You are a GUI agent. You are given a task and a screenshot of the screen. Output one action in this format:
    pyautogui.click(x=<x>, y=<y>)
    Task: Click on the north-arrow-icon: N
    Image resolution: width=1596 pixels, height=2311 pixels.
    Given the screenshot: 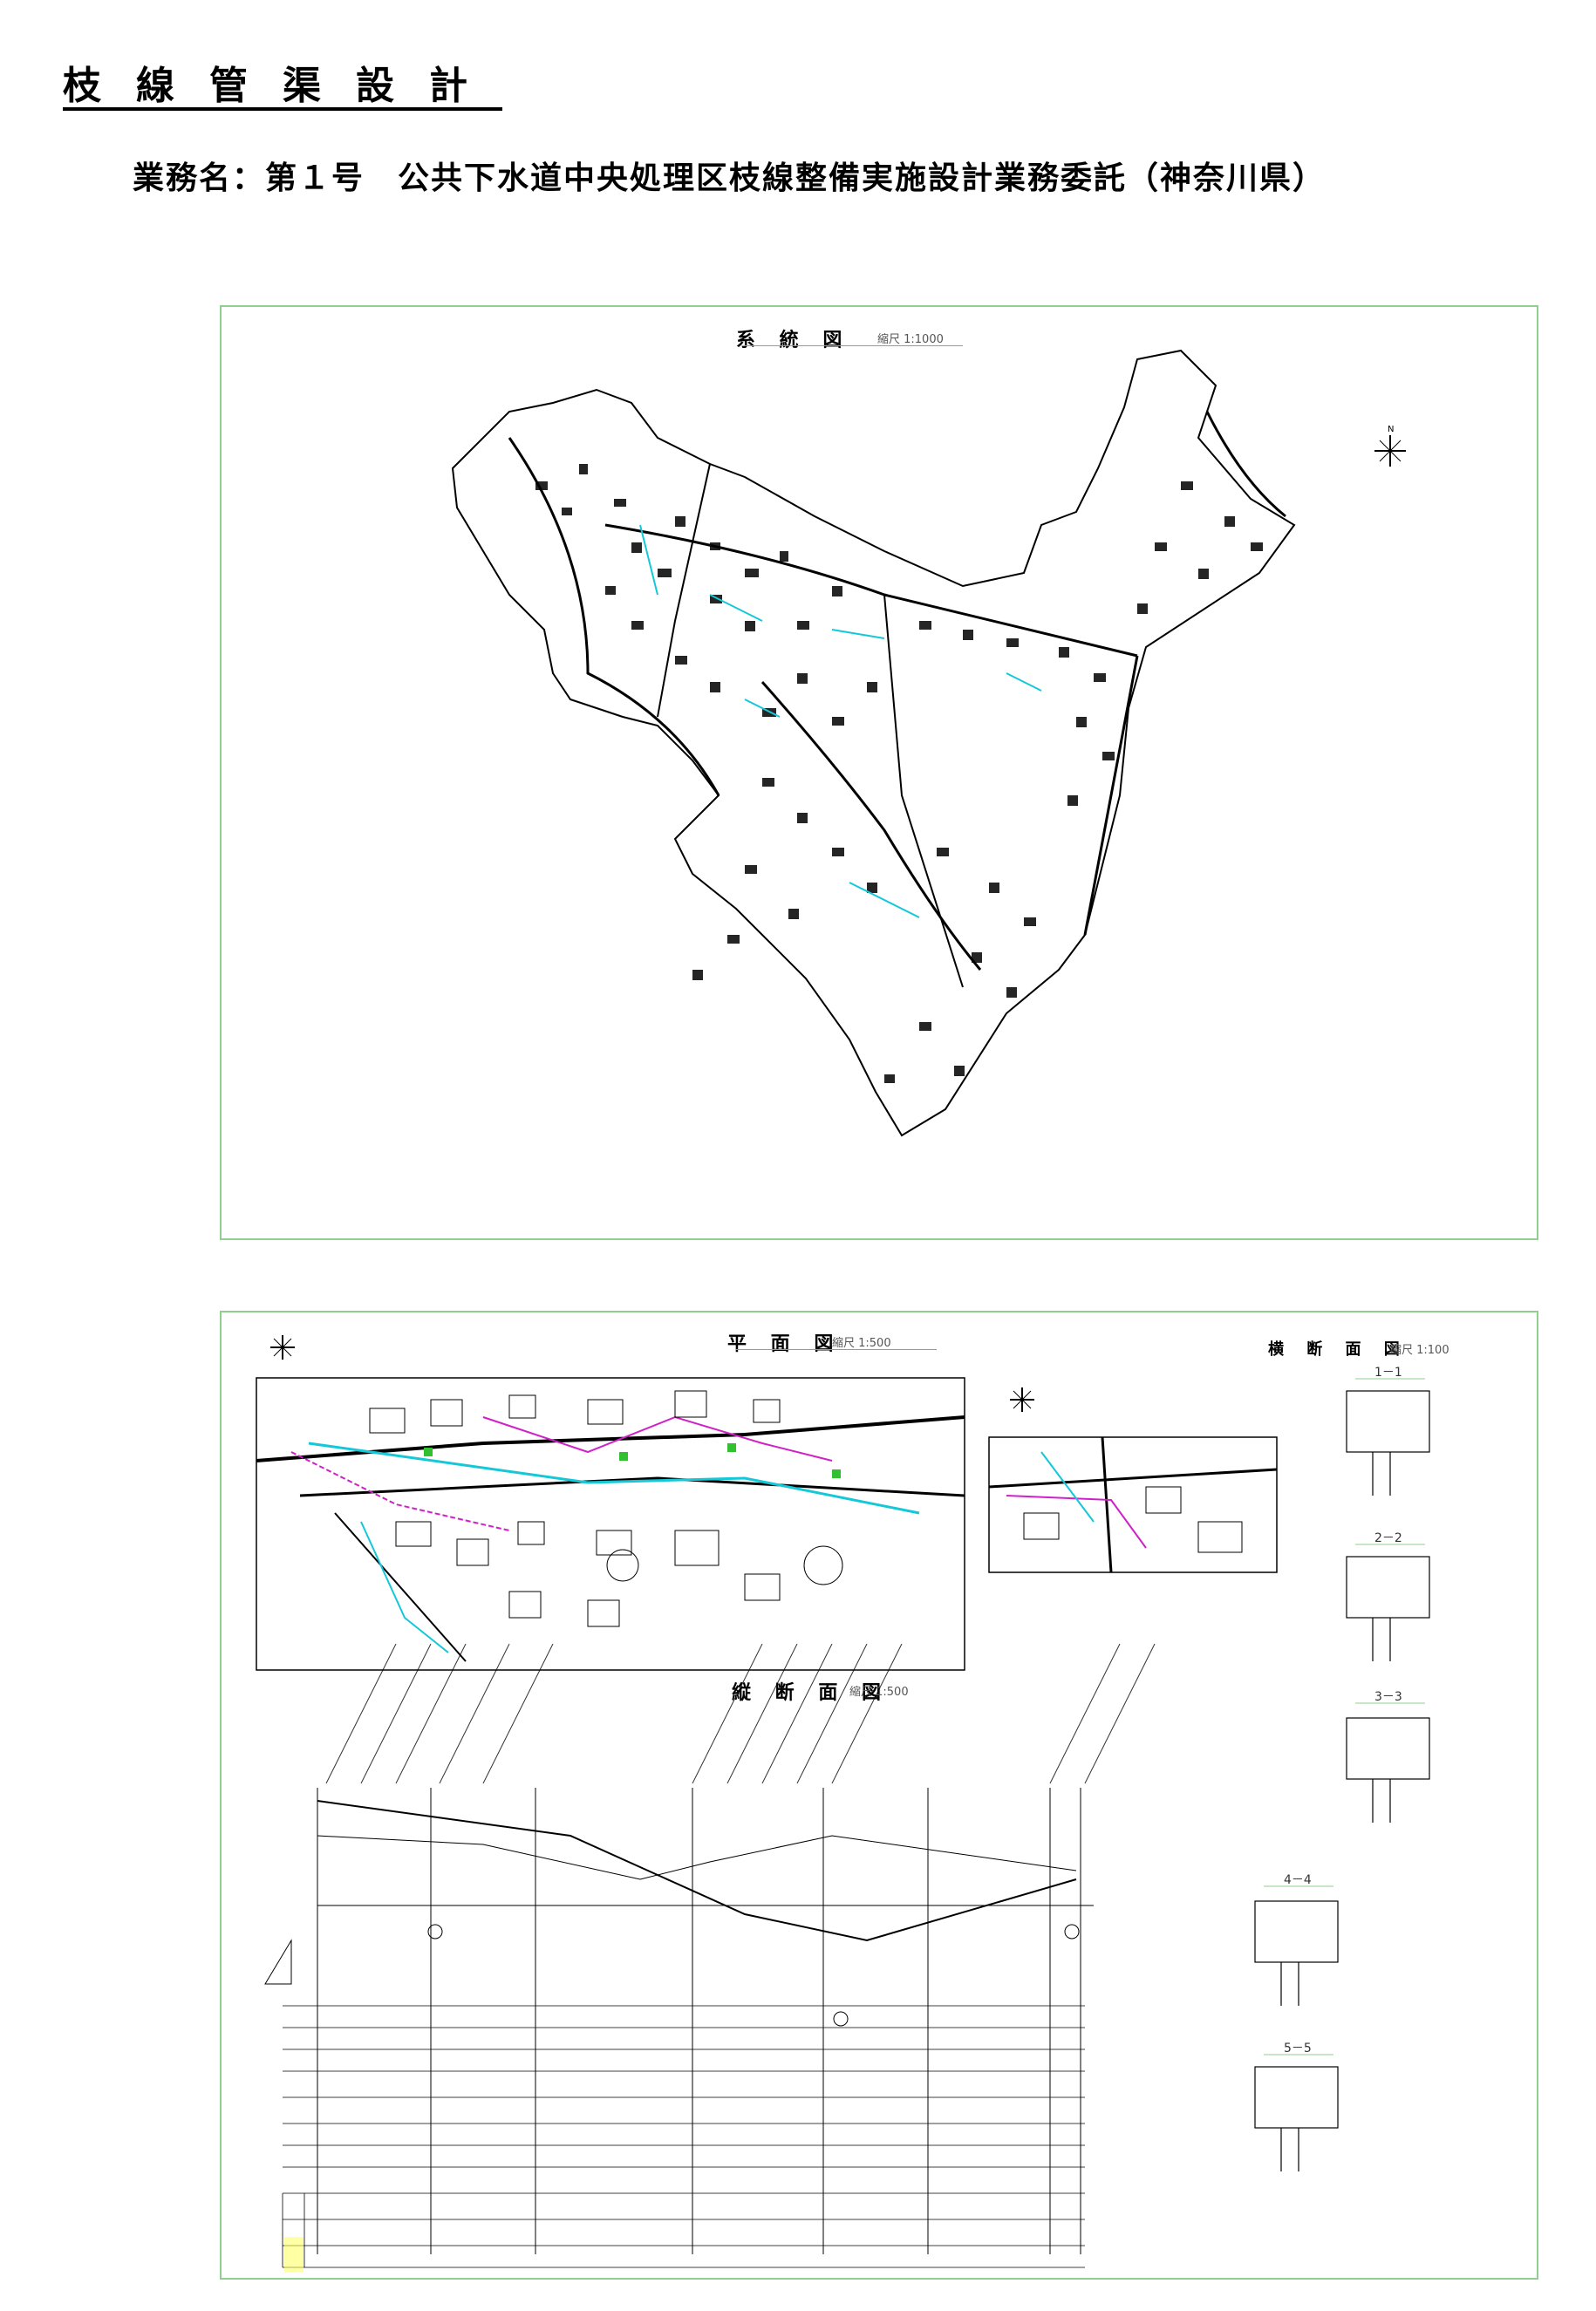 What is the action you would take?
    pyautogui.click(x=1390, y=446)
    